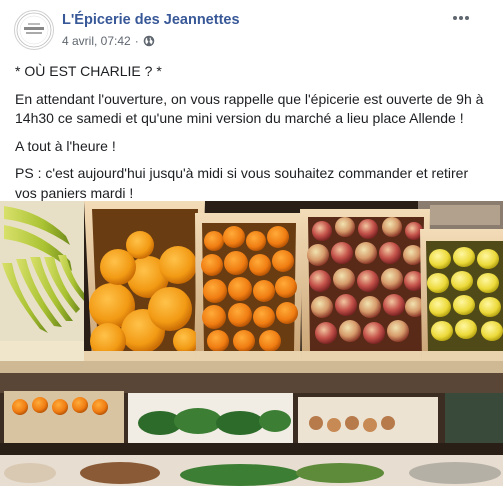 This screenshot has height=486, width=503. Describe the element at coordinates (461, 296) in the screenshot. I see `lemon-crate` at that location.